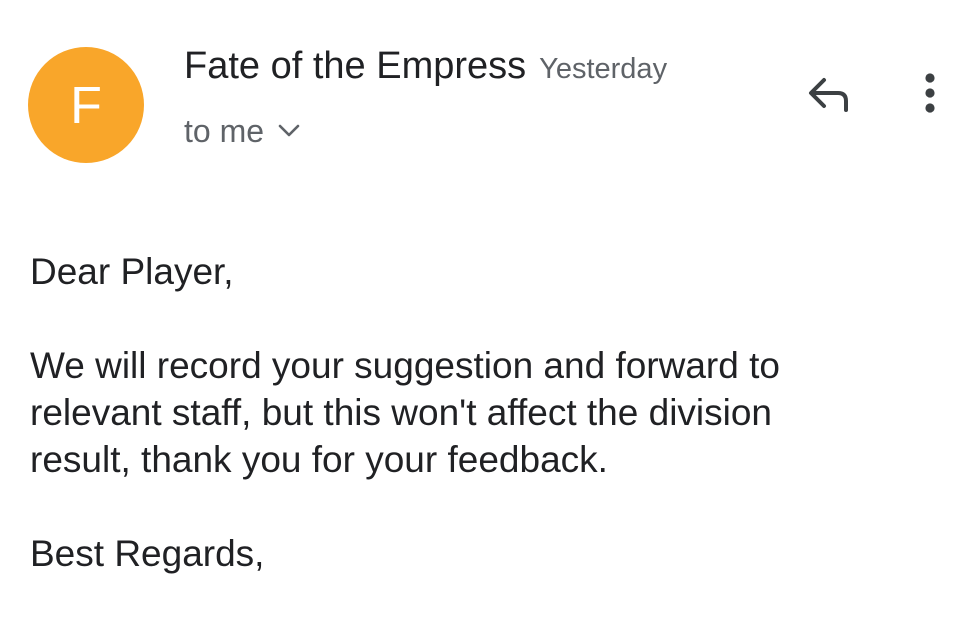 Image resolution: width=980 pixels, height=641 pixels. I want to click on sender-line: Fate of the Empress Yesterday, so click(425, 67).